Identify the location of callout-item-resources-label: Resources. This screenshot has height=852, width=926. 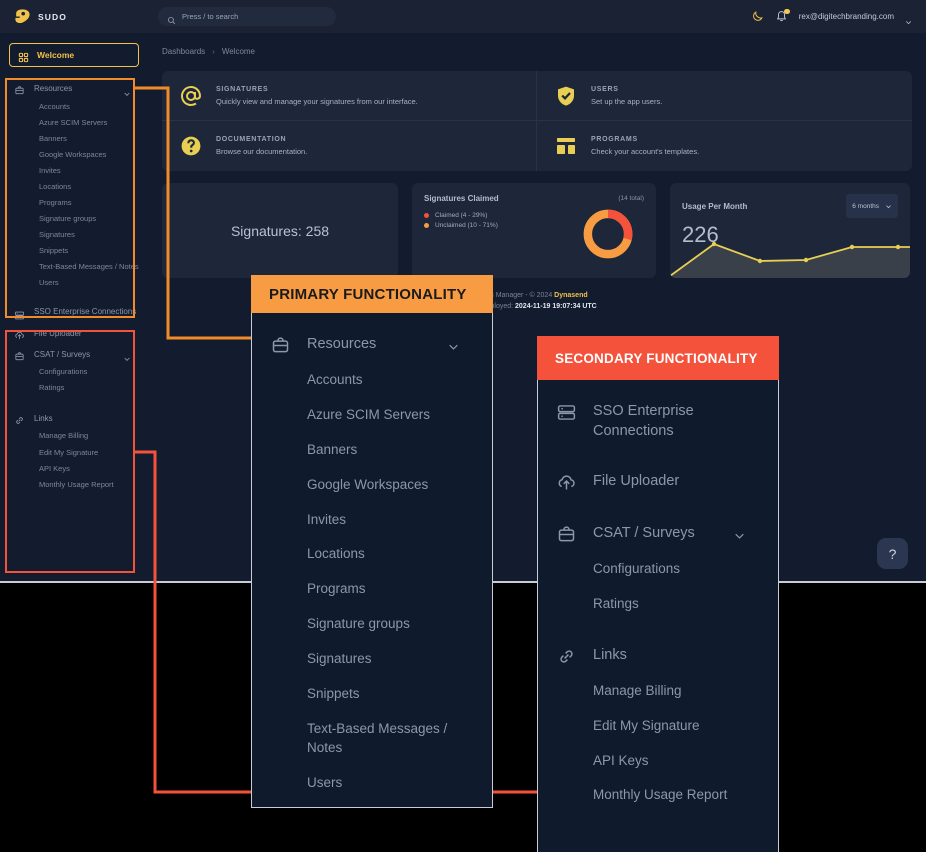
(342, 344).